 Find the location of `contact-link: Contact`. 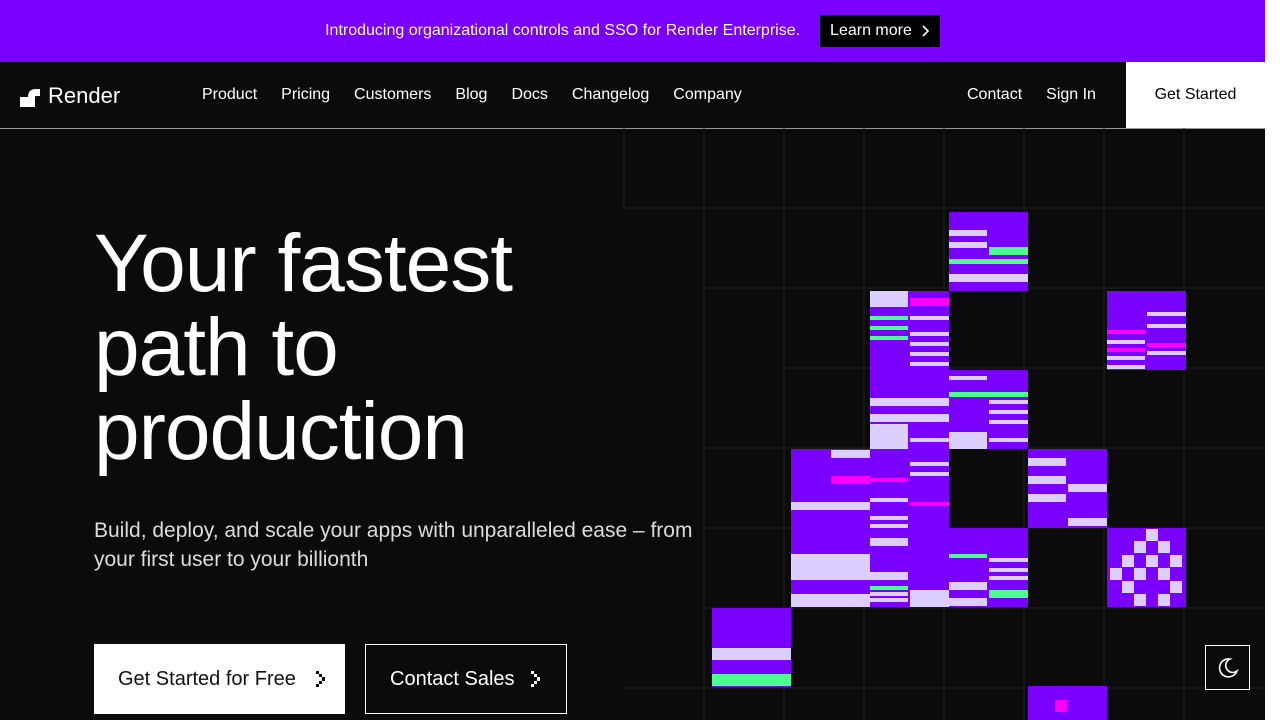

contact-link: Contact is located at coordinates (994, 95).